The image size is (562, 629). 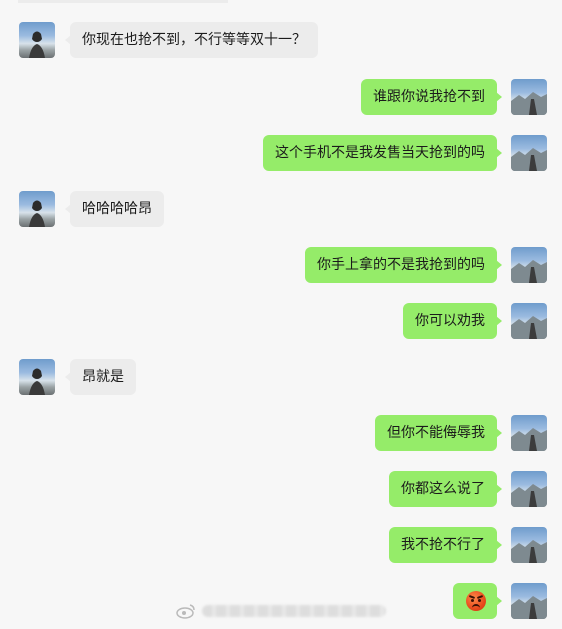 What do you see at coordinates (123, 1) in the screenshot?
I see `previous-message-edge` at bounding box center [123, 1].